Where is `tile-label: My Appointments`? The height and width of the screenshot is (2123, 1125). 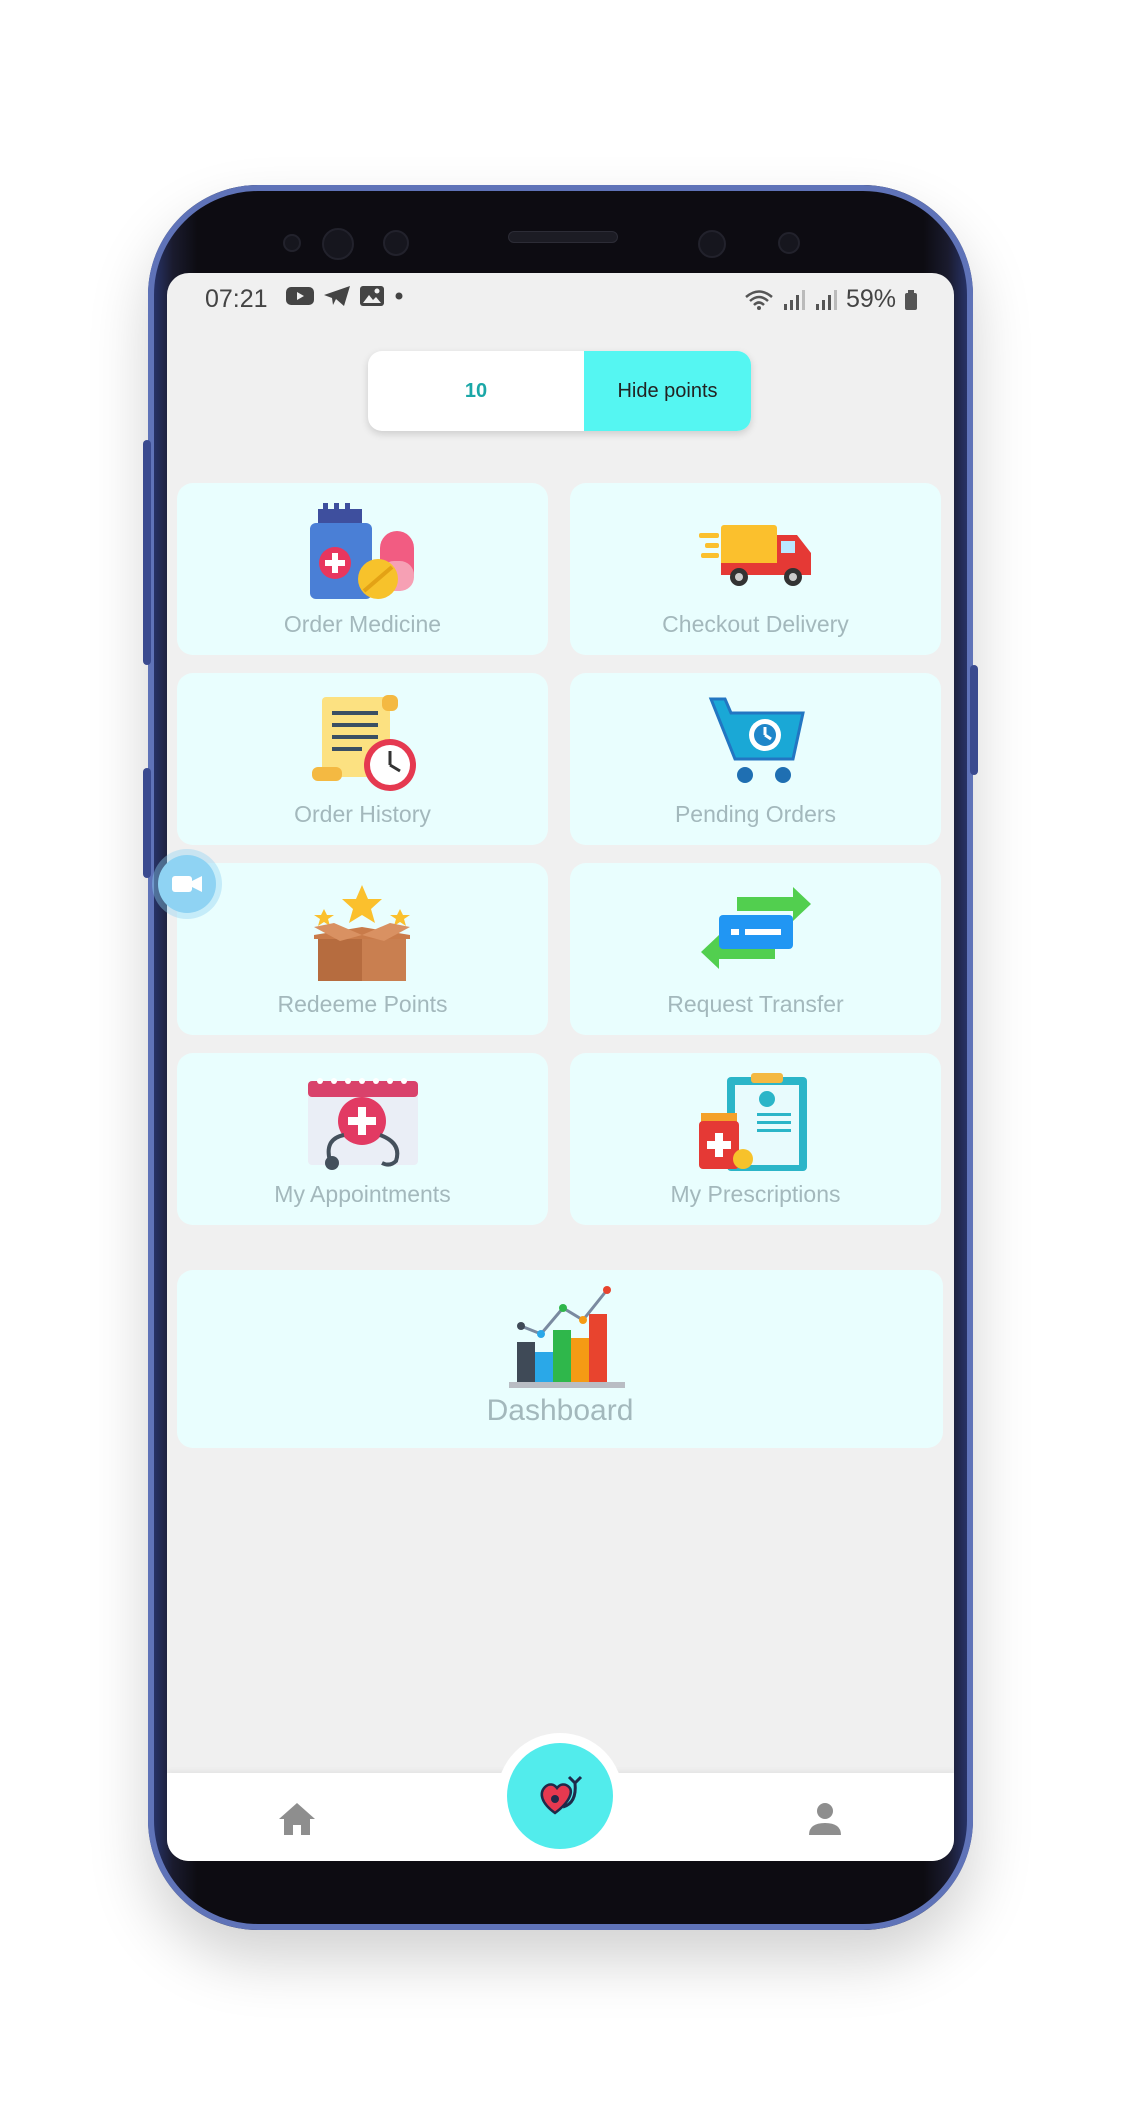 tile-label: My Appointments is located at coordinates (362, 1194).